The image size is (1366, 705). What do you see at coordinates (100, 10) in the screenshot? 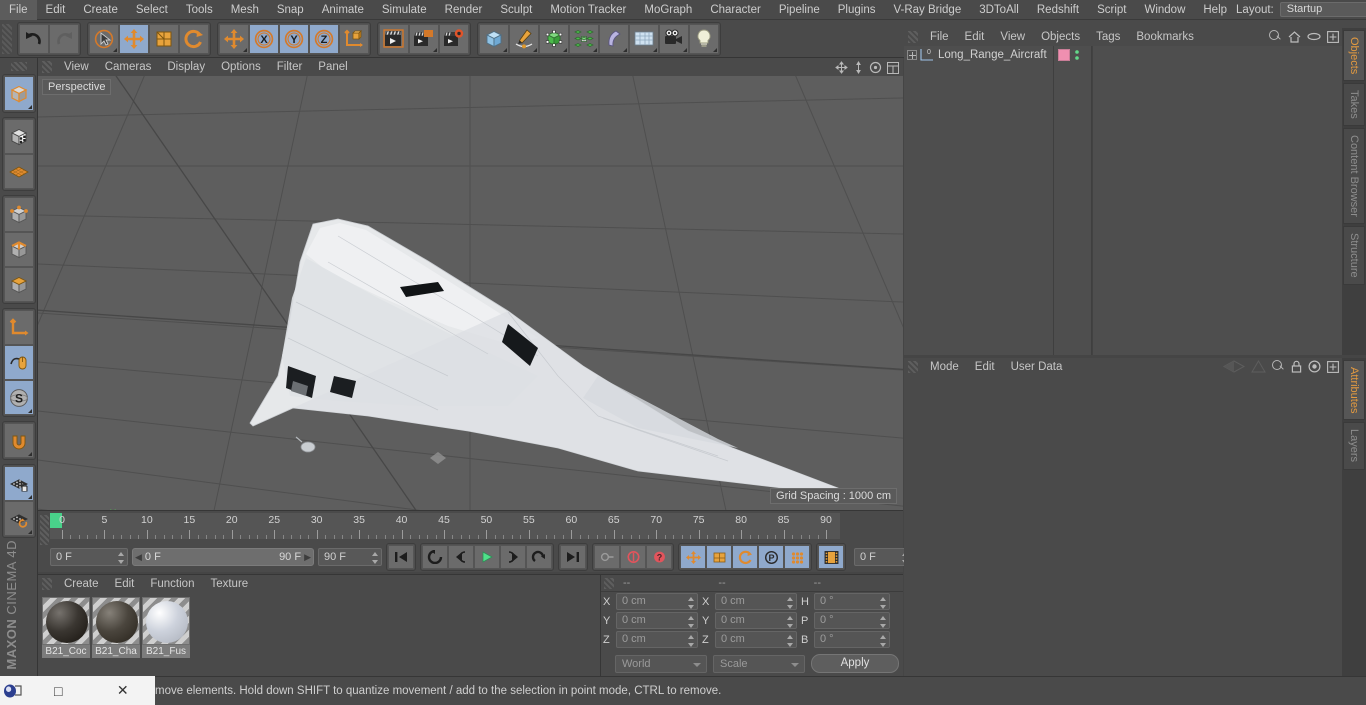
I see `menu-item-create: Create` at bounding box center [100, 10].